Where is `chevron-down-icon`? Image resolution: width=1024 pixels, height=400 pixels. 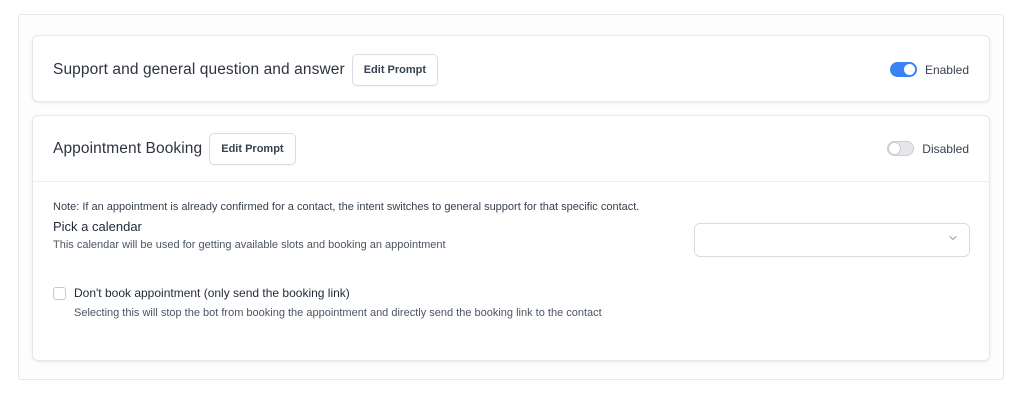 chevron-down-icon is located at coordinates (953, 238).